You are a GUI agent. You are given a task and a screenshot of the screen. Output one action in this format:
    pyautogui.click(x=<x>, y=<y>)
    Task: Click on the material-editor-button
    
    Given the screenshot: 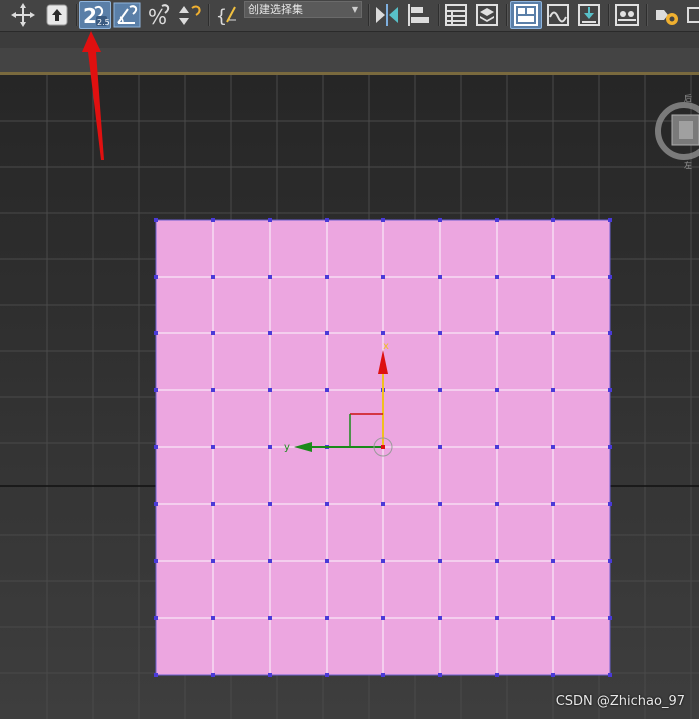 What is the action you would take?
    pyautogui.click(x=627, y=15)
    